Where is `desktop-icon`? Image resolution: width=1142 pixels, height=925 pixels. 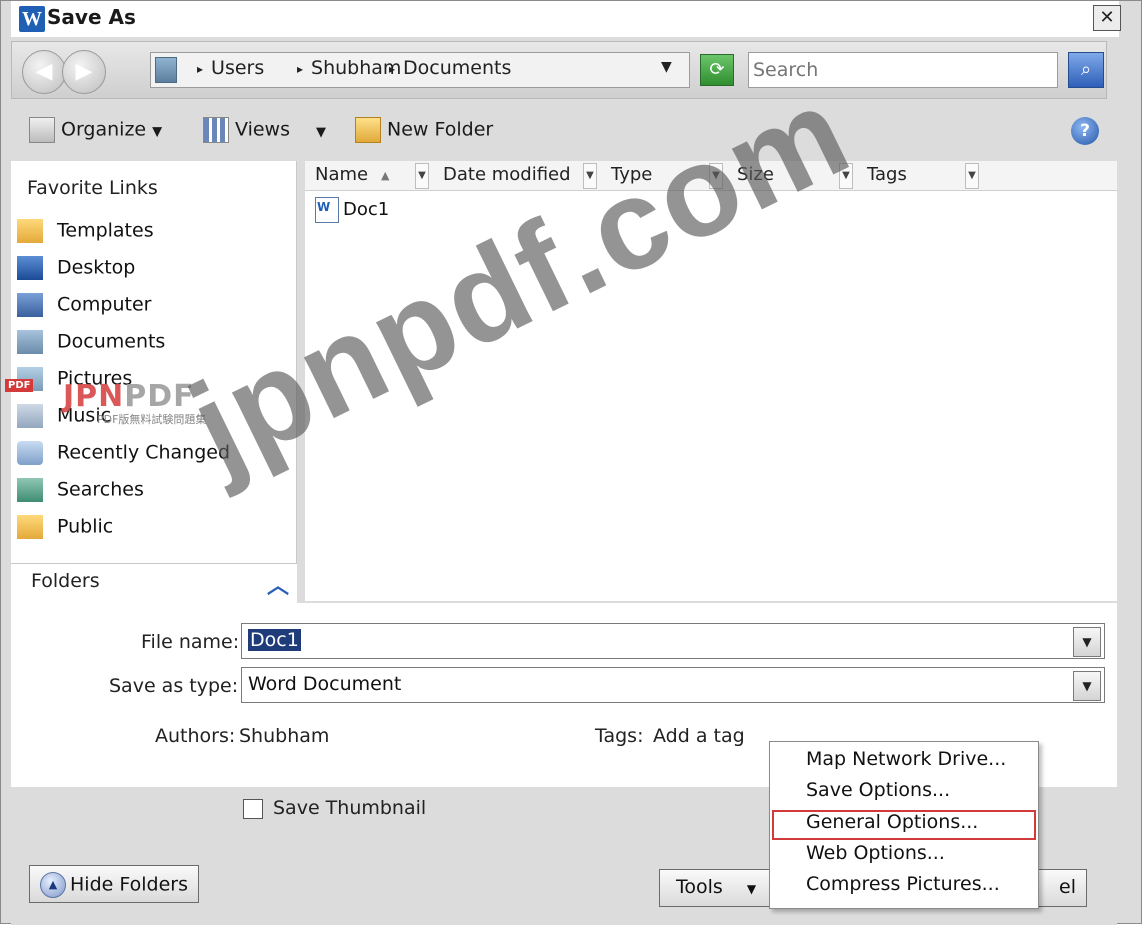 desktop-icon is located at coordinates (30, 268).